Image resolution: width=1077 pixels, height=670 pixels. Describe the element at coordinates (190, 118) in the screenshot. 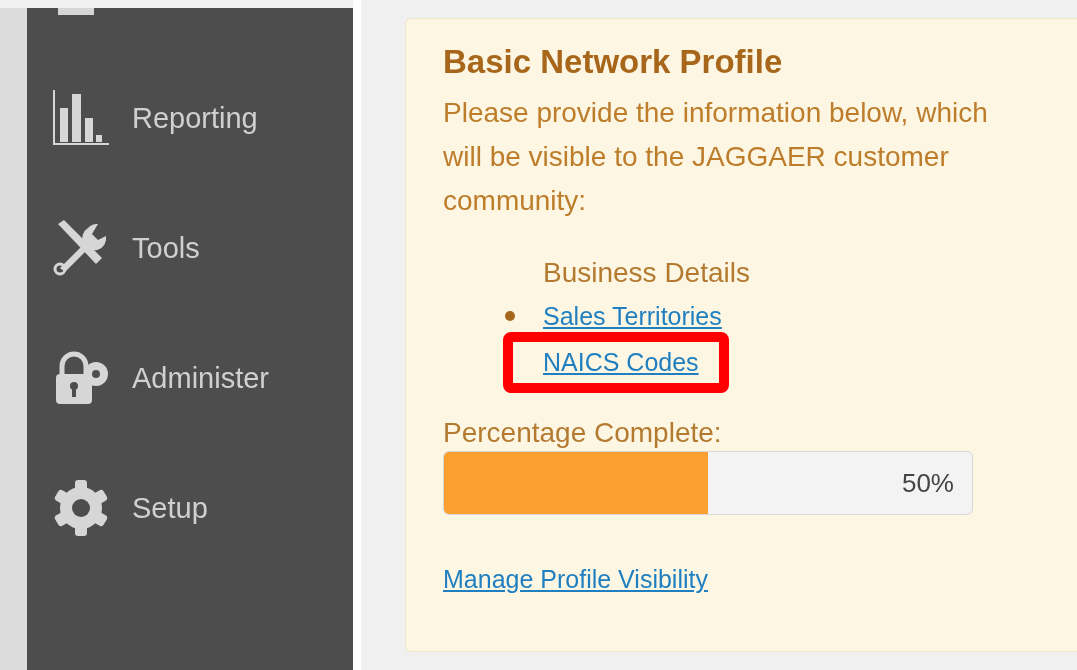

I see `nav-item: Reporting` at that location.